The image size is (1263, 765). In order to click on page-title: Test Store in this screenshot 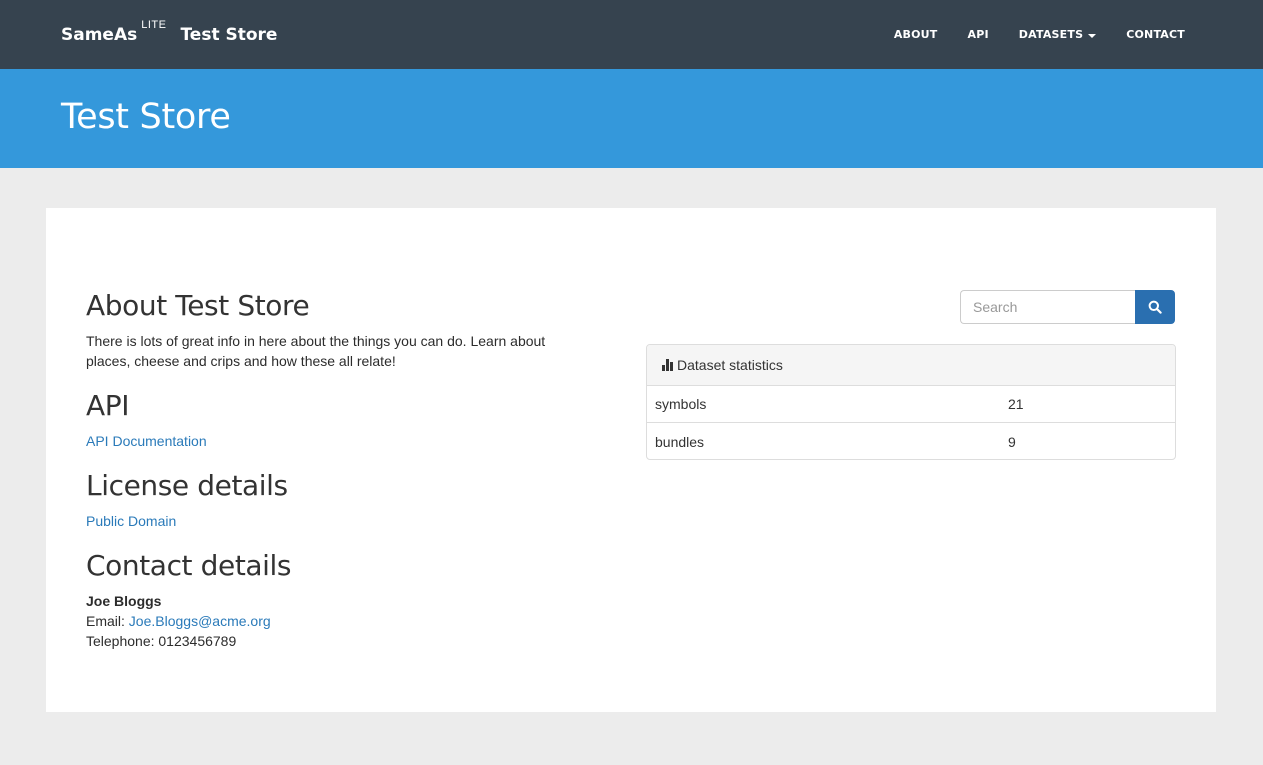, I will do `click(146, 117)`.